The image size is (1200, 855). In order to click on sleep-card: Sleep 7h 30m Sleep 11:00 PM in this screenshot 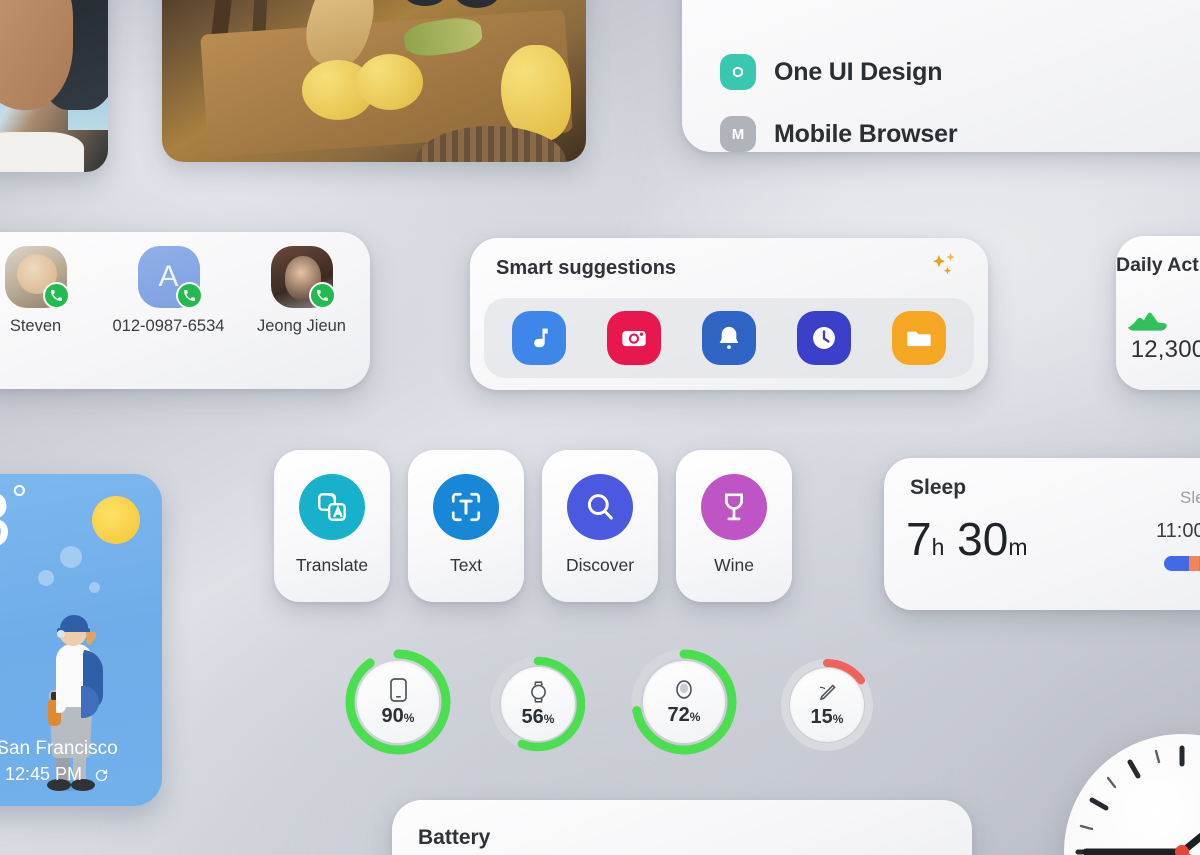, I will do `click(1042, 534)`.